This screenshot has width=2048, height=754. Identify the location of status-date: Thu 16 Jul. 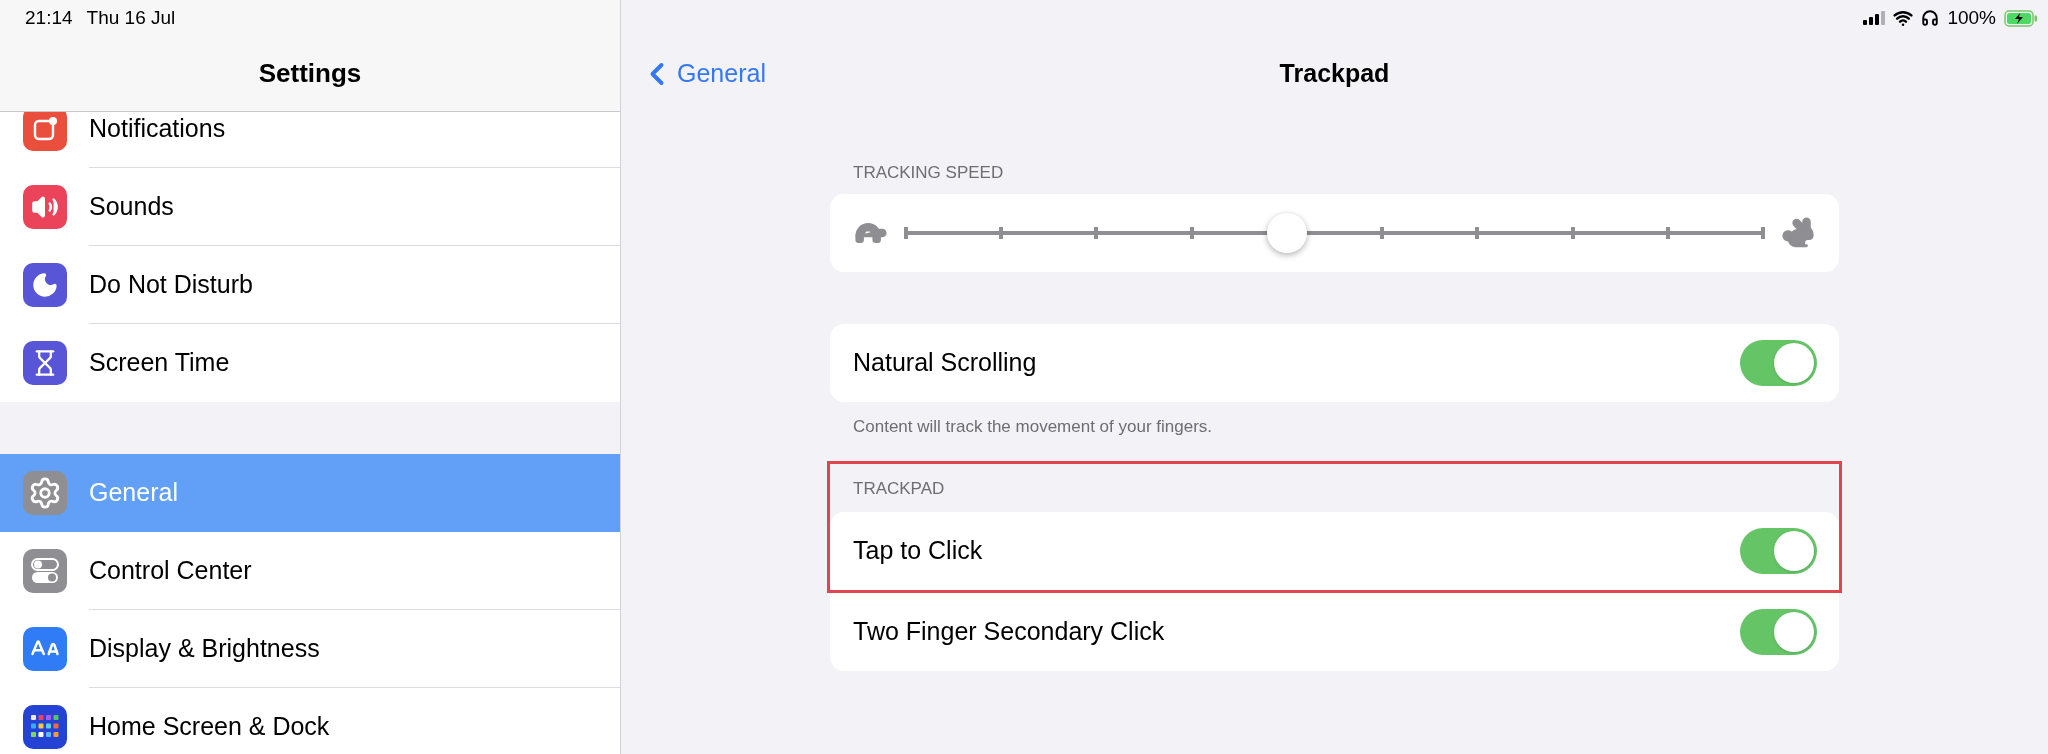
(131, 17).